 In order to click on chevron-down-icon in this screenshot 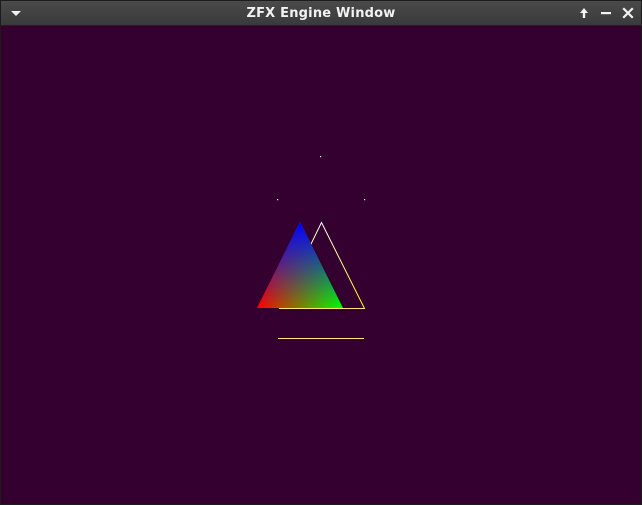, I will do `click(16, 13)`.